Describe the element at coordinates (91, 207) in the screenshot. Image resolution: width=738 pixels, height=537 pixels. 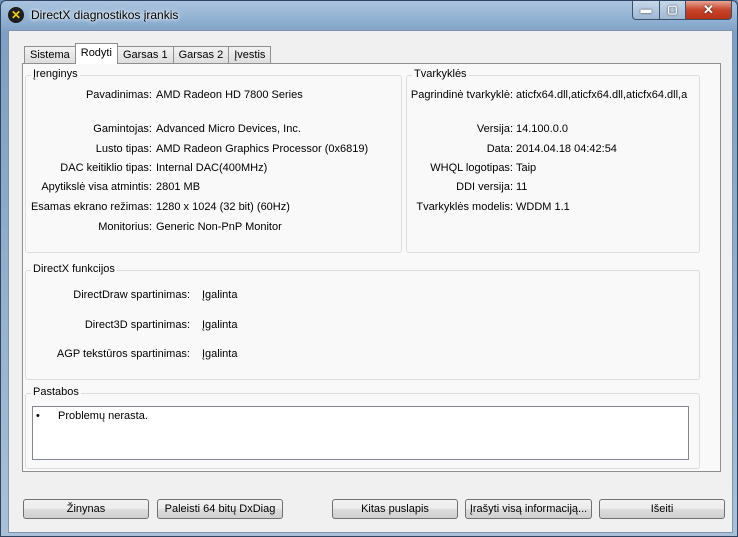
I see `display-mode-label: Esamas ekrano režimas:` at that location.